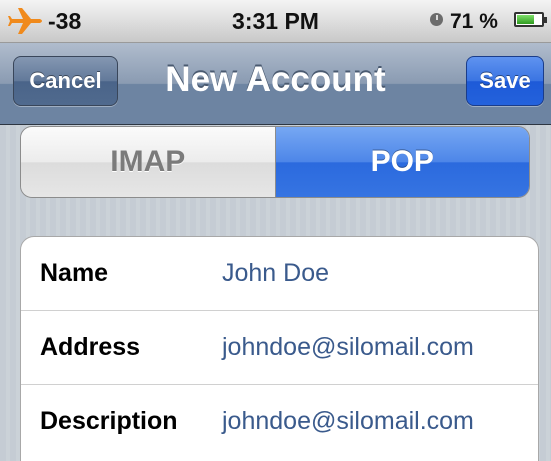 The width and height of the screenshot is (551, 461). Describe the element at coordinates (348, 347) in the screenshot. I see `address-field: johndoe@silomail.com` at that location.